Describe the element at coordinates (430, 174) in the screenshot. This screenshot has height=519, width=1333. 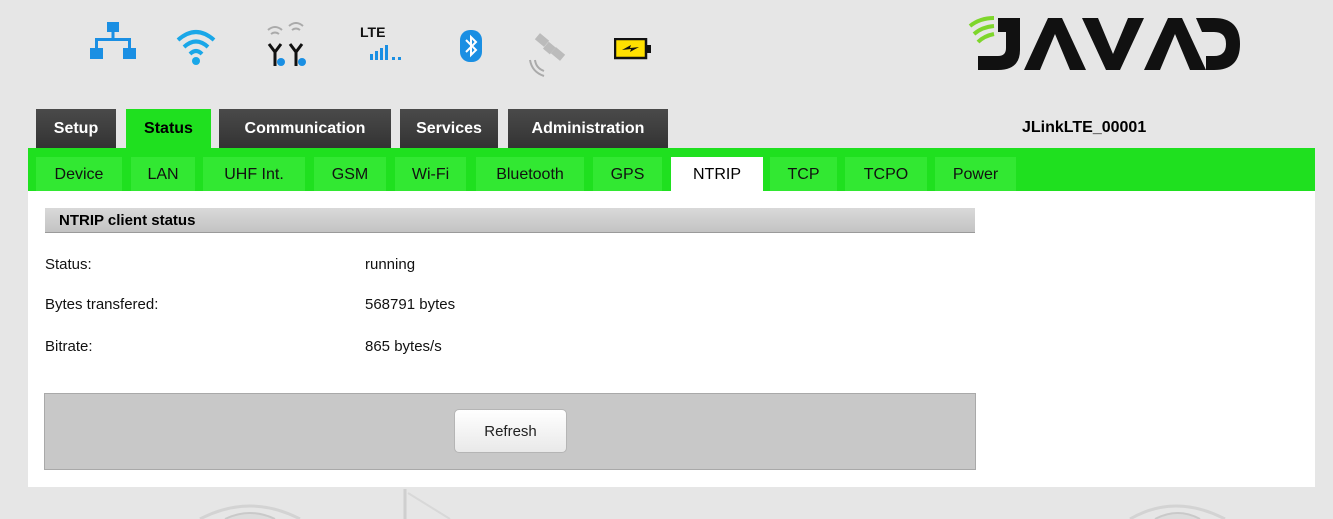
I see `subtab-wifi: Wi-Fi` at that location.